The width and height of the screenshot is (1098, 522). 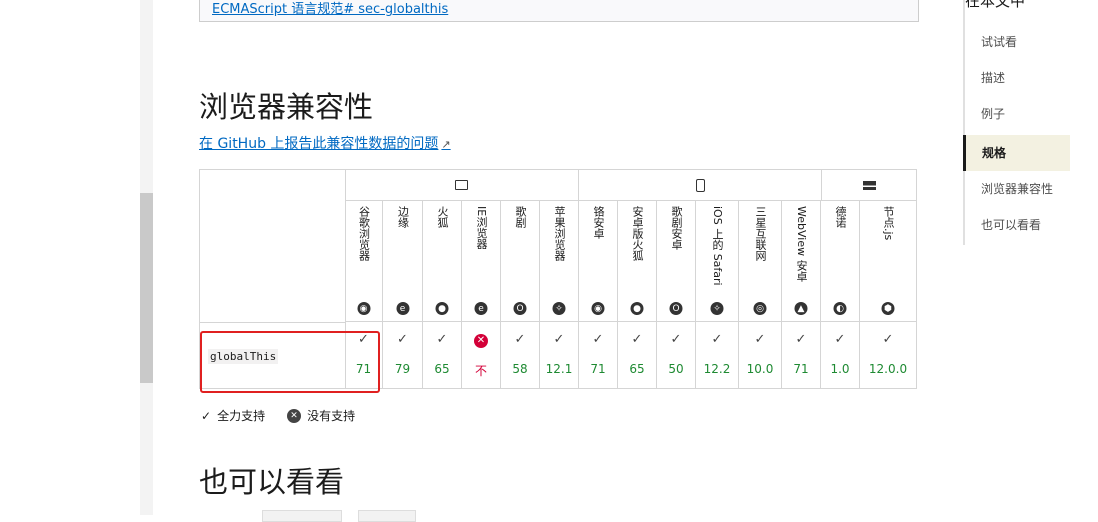 What do you see at coordinates (676, 228) in the screenshot?
I see `browser-name: 歌剧安卓` at bounding box center [676, 228].